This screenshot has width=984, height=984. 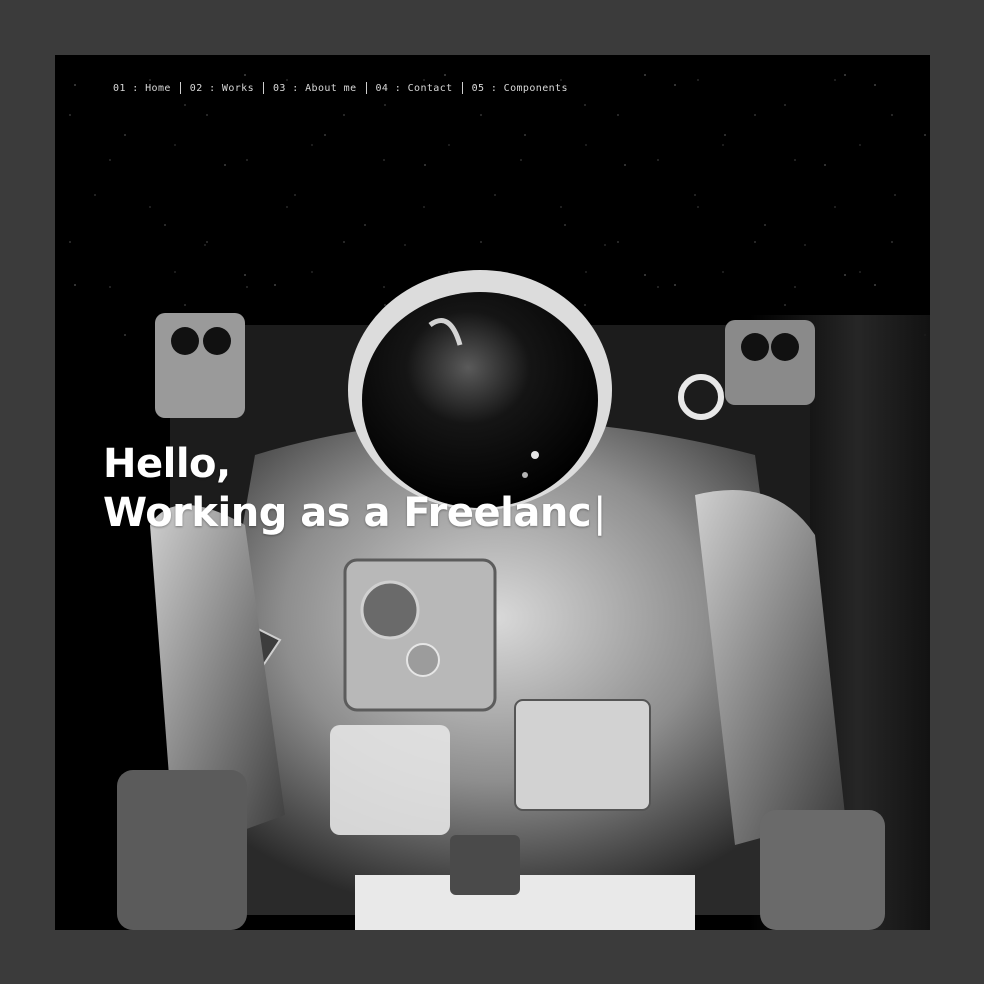 I want to click on hero-greeting: Hello,, so click(x=167, y=464).